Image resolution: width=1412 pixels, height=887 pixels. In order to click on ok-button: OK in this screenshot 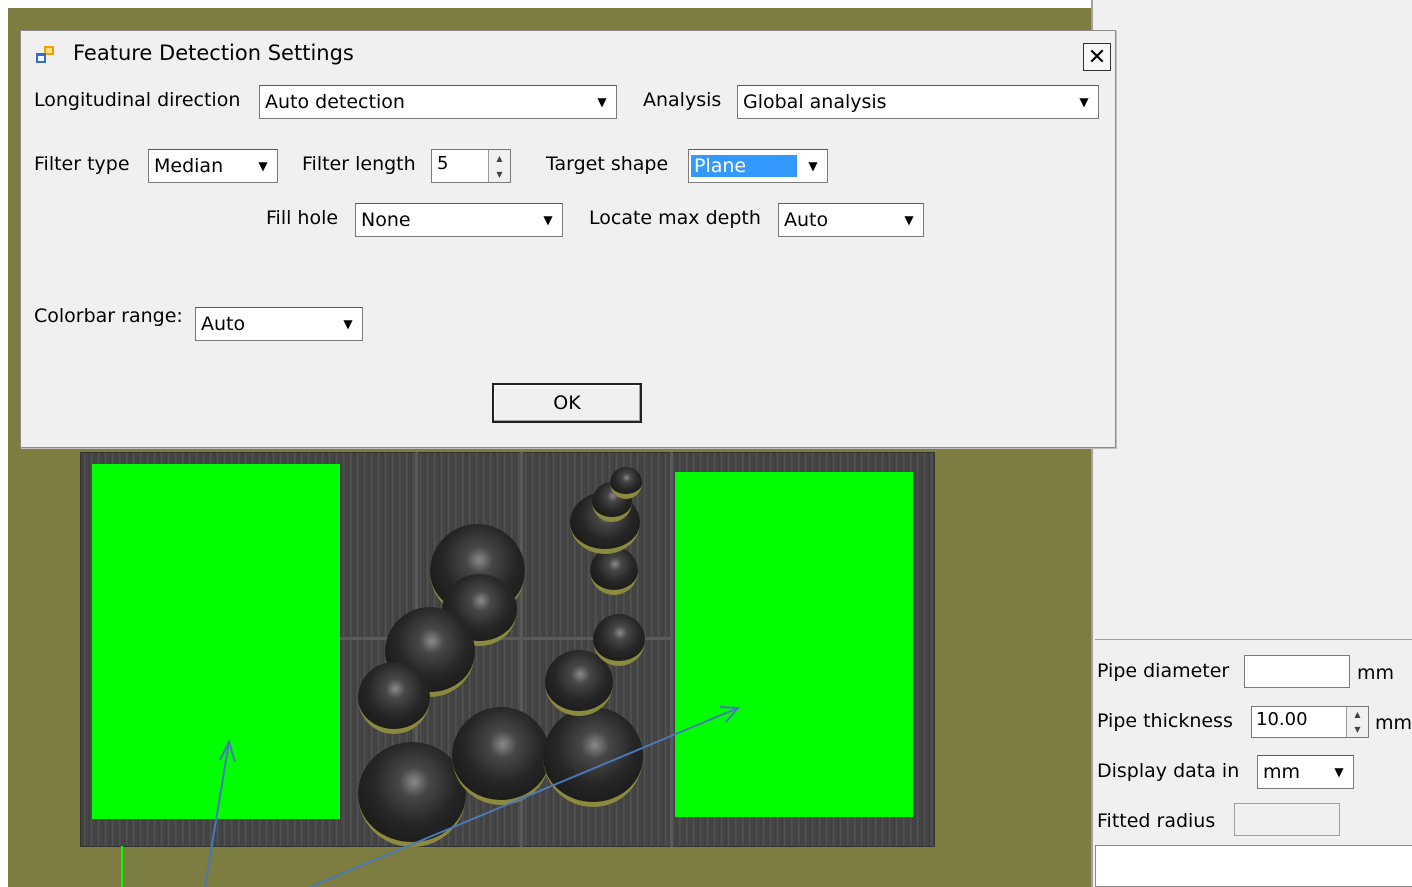, I will do `click(567, 403)`.